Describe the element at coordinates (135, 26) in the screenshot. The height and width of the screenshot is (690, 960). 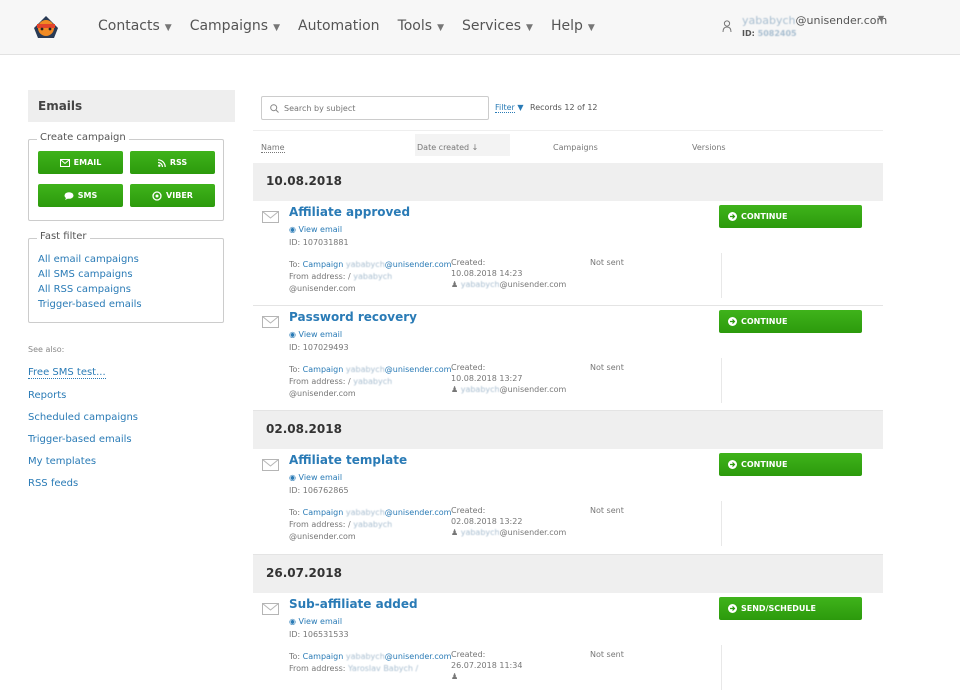
I see `nav-contacts: Contacts ▼` at that location.